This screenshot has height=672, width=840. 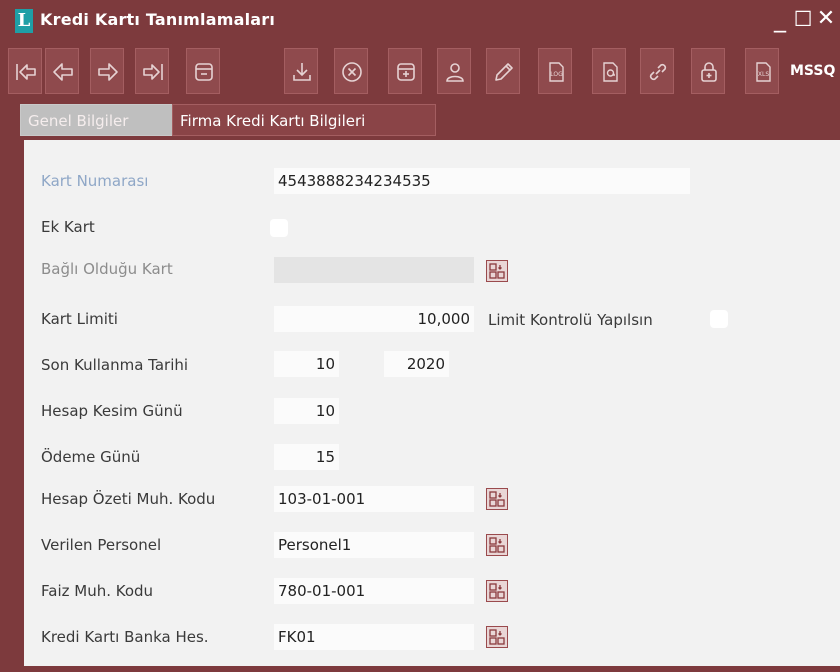 I want to click on excel-export-button: XLS, so click(x=762, y=71).